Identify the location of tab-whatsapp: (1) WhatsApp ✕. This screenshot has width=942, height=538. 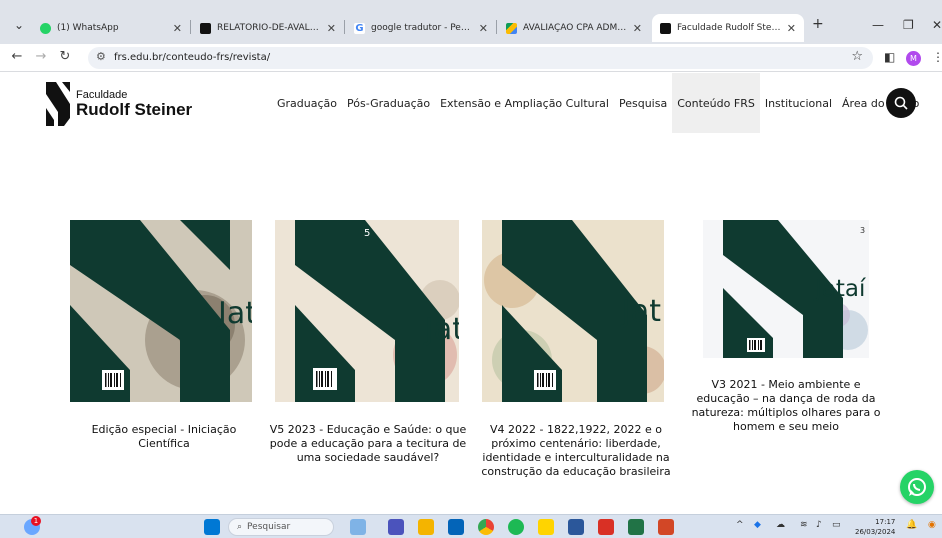
(111, 28).